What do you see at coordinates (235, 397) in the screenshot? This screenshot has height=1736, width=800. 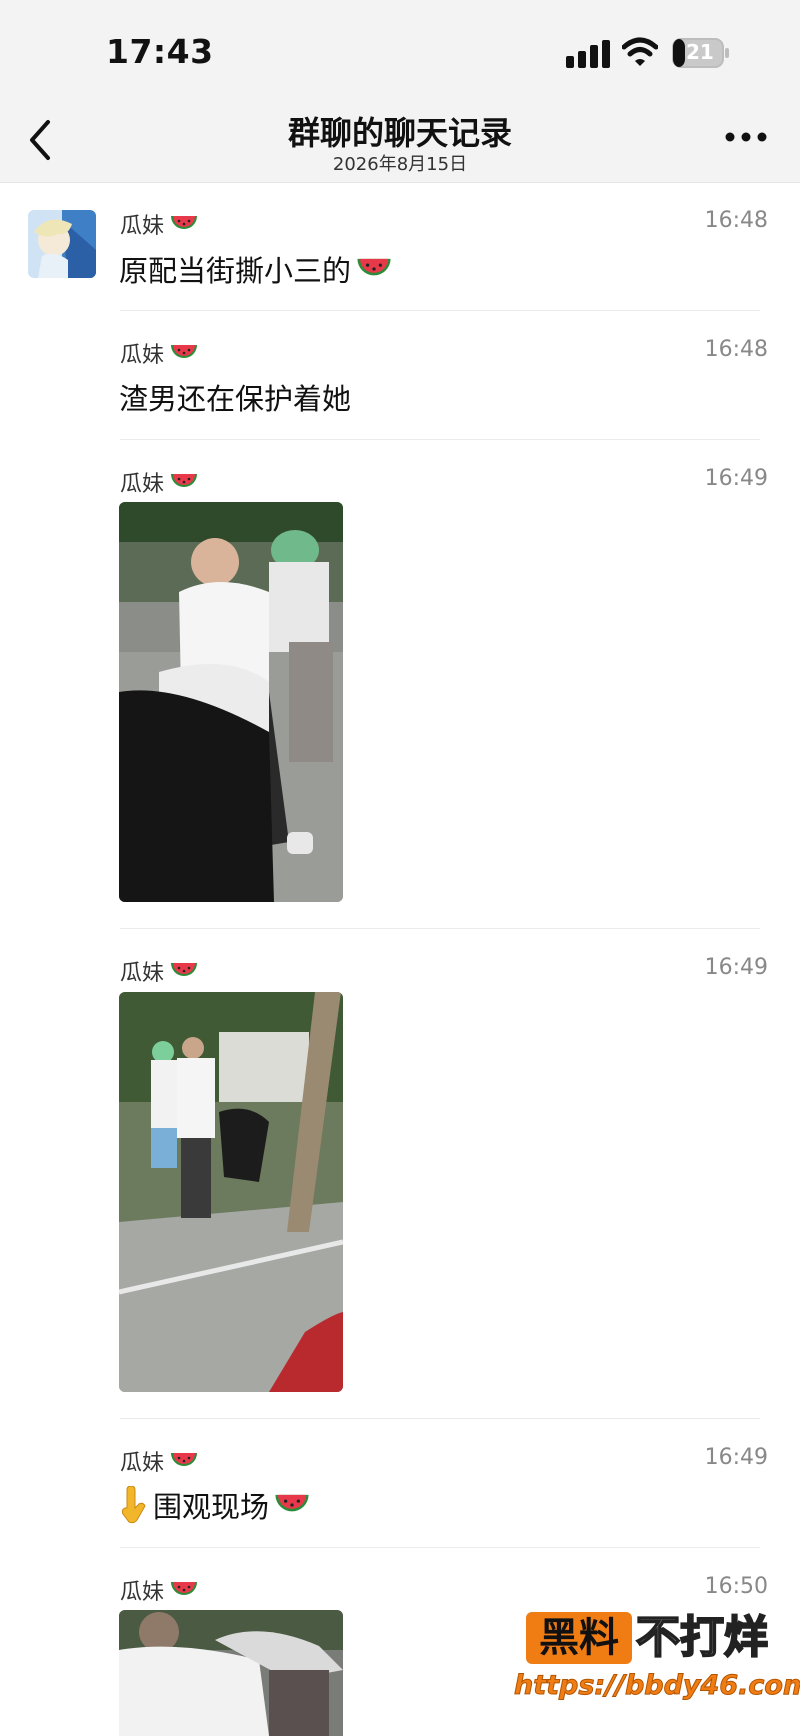 I see `message-text: 渣男还在保护着她` at bounding box center [235, 397].